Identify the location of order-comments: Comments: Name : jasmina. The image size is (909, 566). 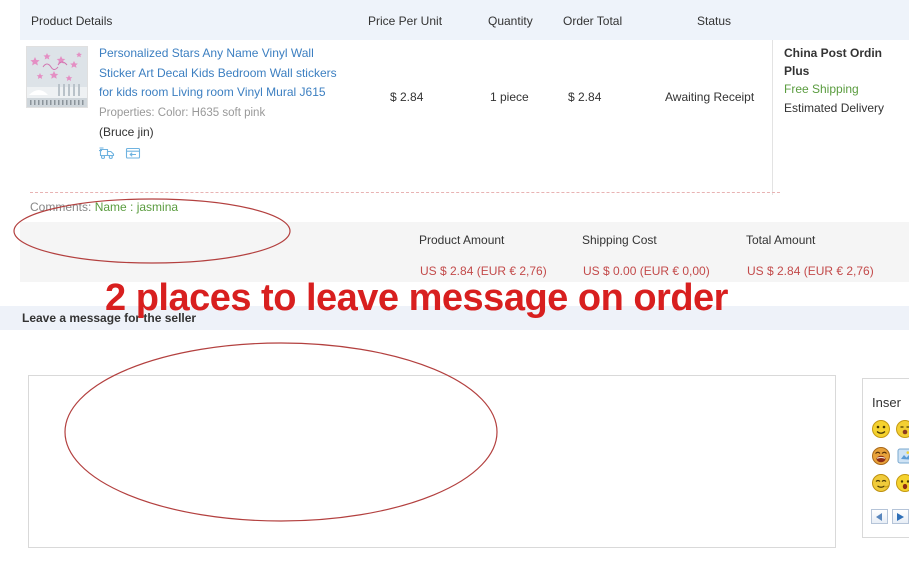
(104, 207).